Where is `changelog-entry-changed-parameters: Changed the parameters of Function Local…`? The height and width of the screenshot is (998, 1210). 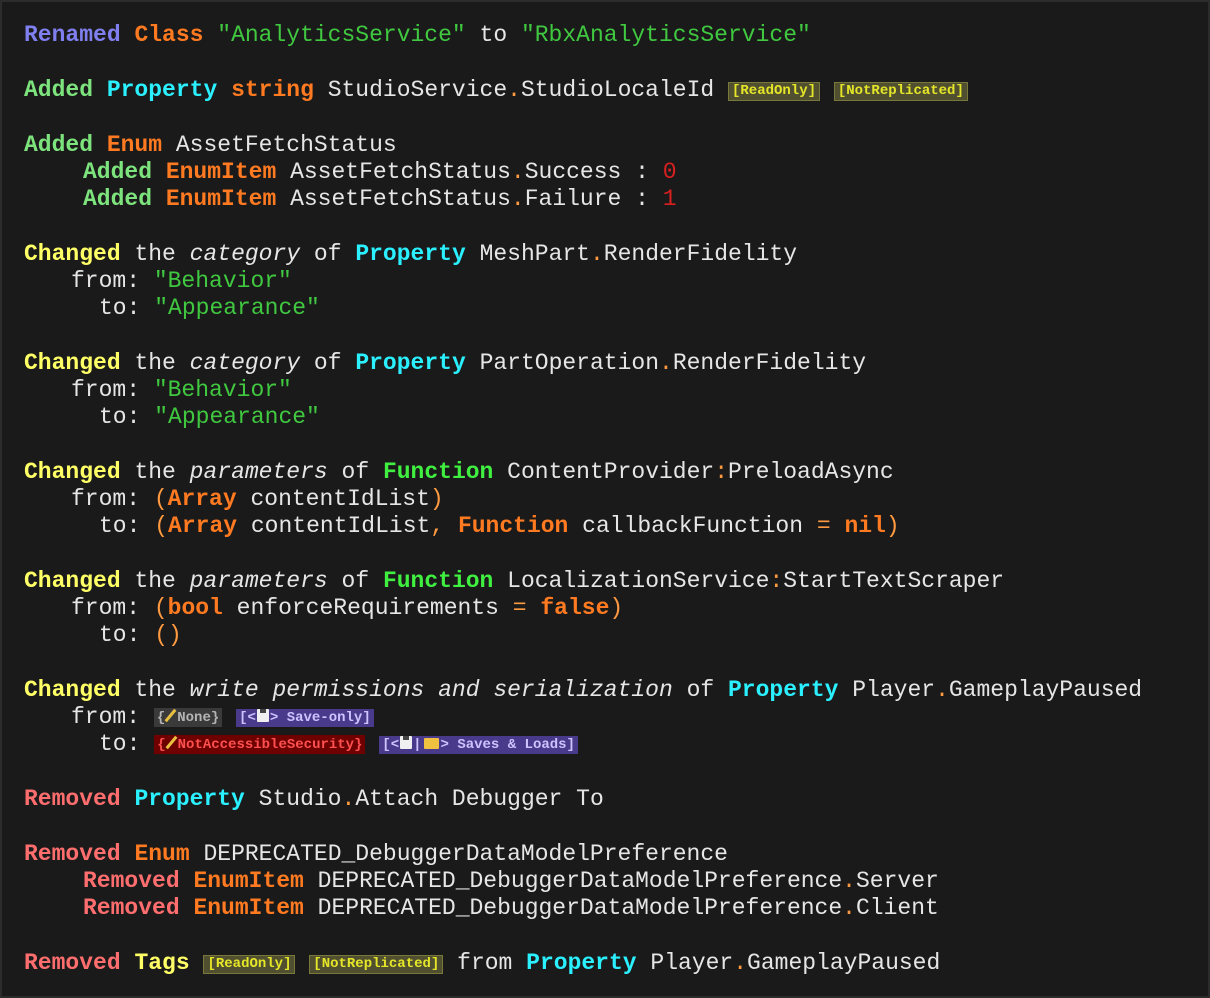 changelog-entry-changed-parameters: Changed the parameters of Function Local… is located at coordinates (616, 581).